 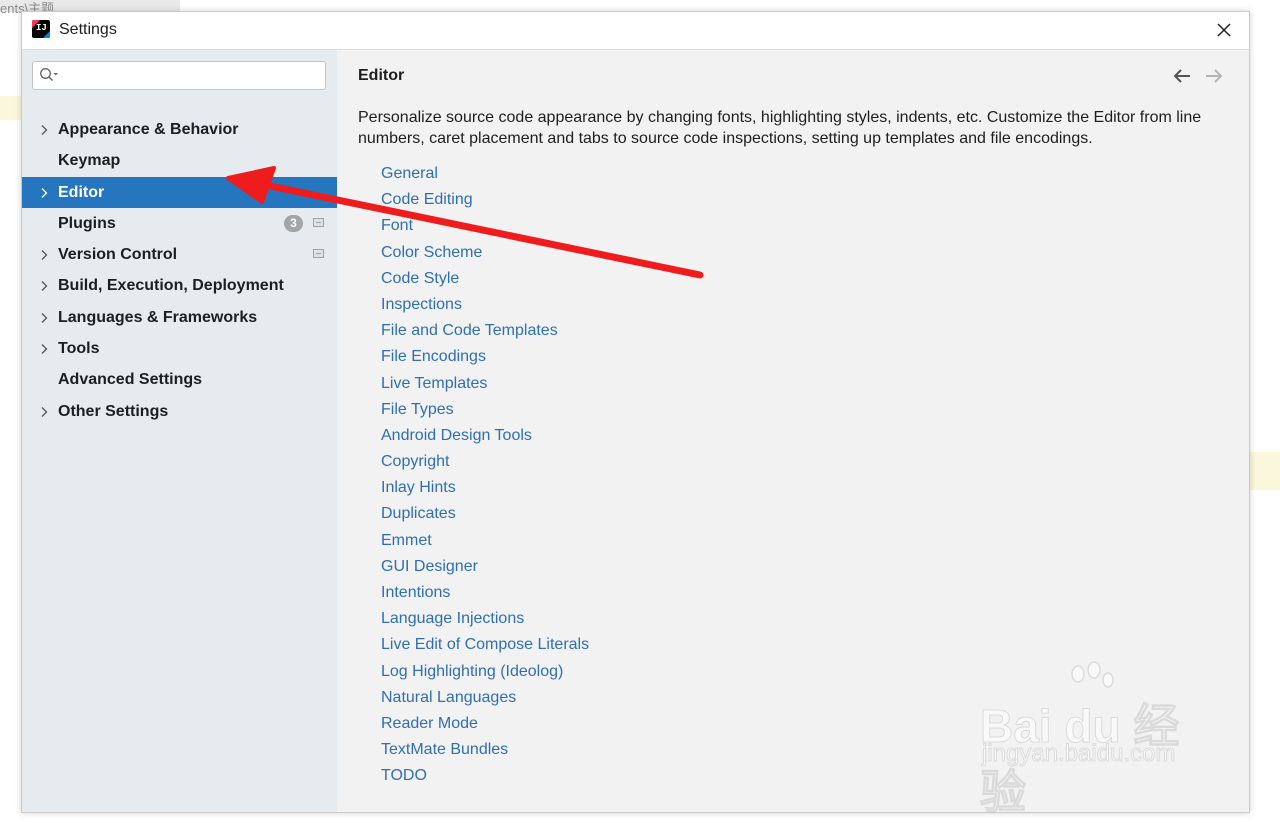 What do you see at coordinates (179, 223) in the screenshot?
I see `sidebar-item-plugins: Plugins 3` at bounding box center [179, 223].